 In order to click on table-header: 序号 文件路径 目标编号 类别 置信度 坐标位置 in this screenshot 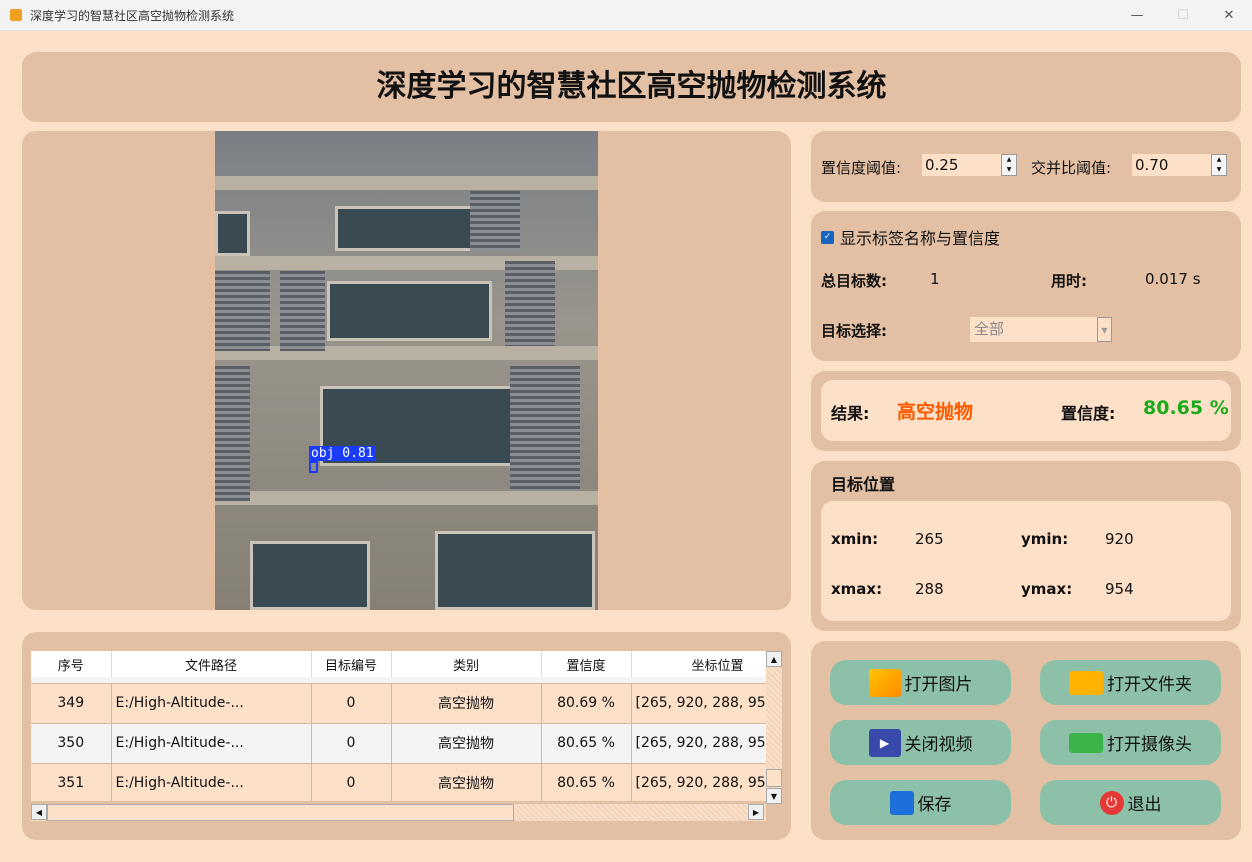, I will do `click(398, 664)`.